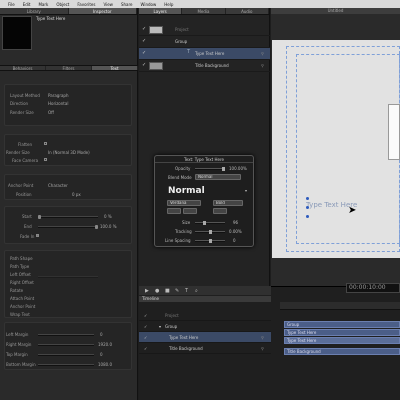 This screenshot has height=400, width=400. Describe the element at coordinates (101, 354) in the screenshot. I see `top-margin-value: 0` at that location.